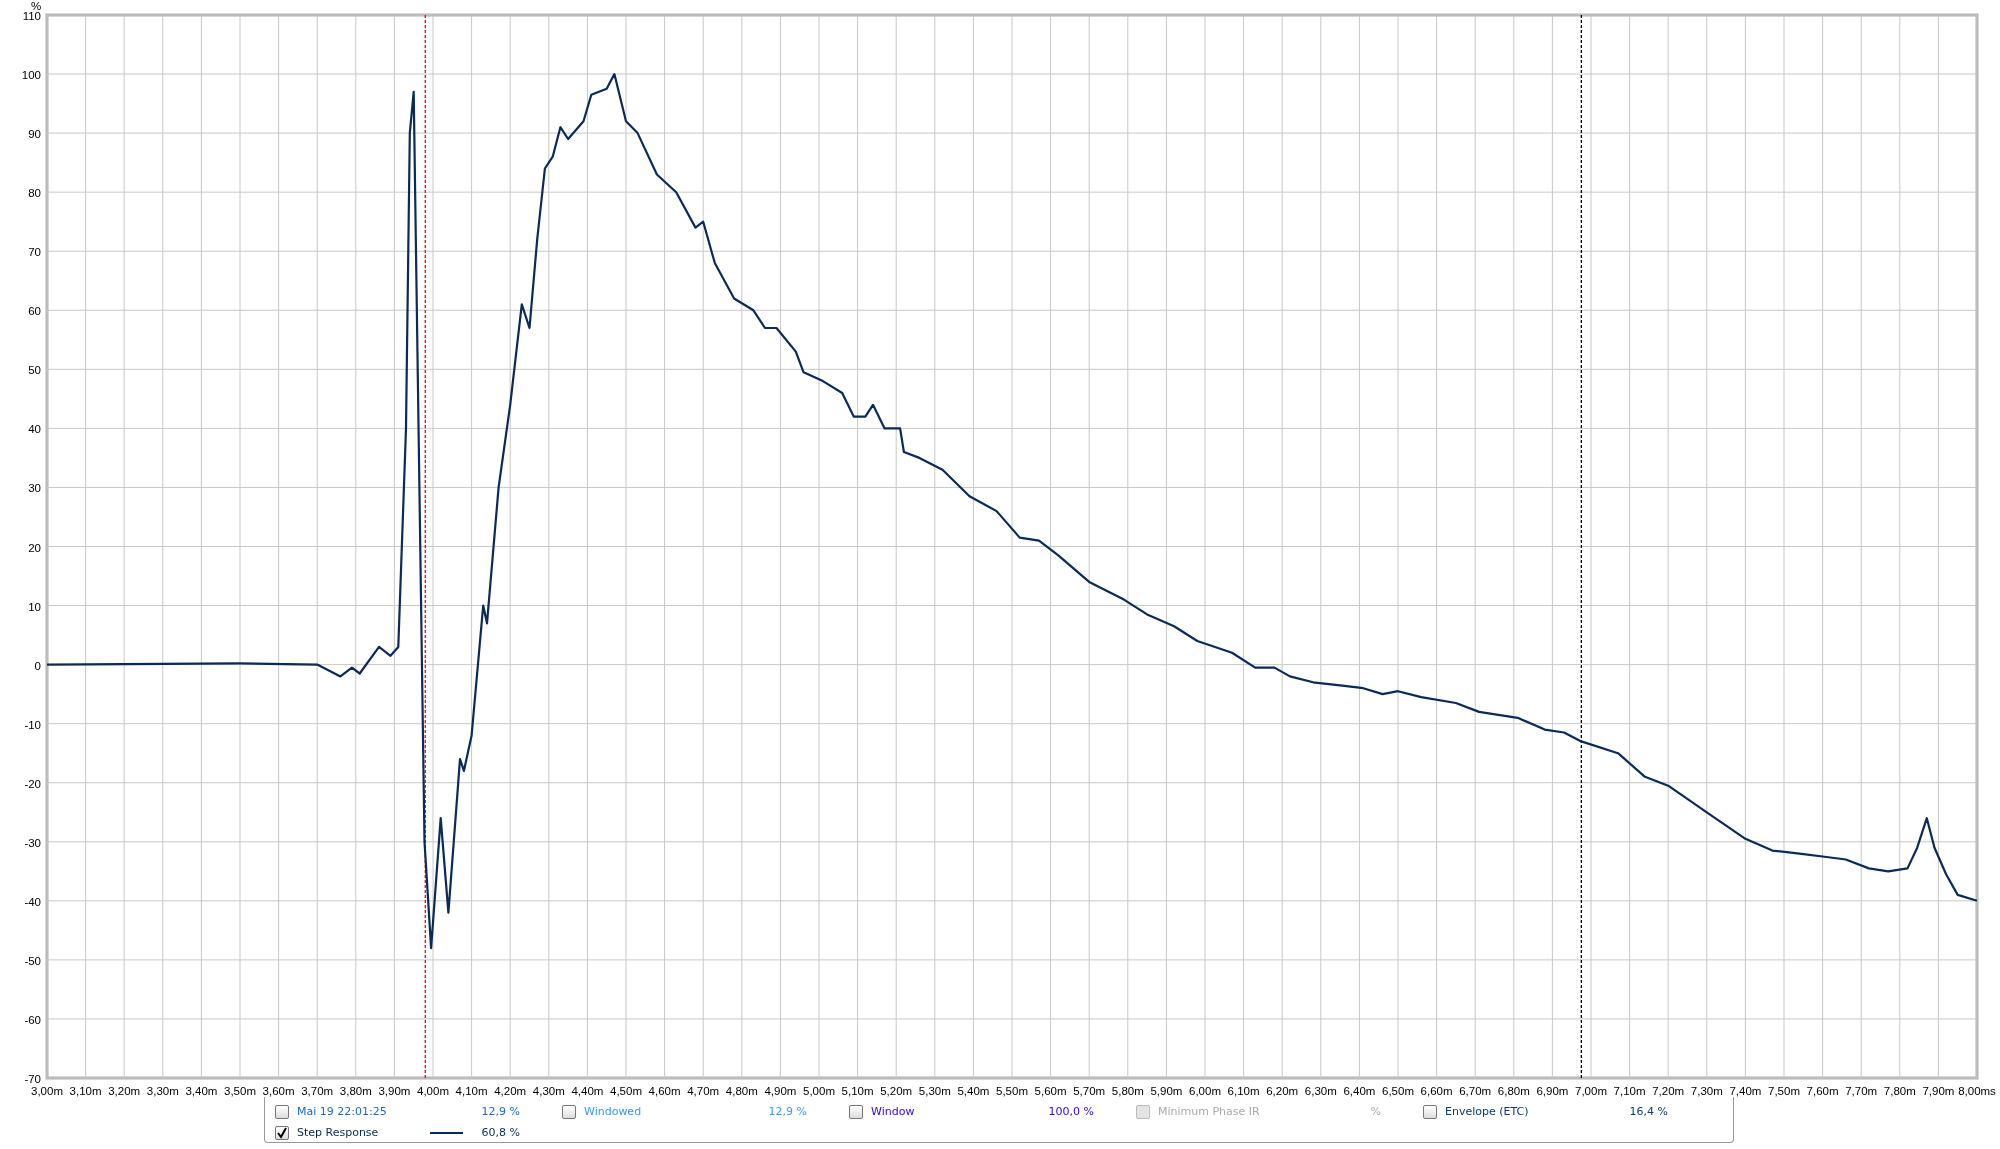  Describe the element at coordinates (500, 1132) in the screenshot. I see `trace-value: 60,8 %` at that location.